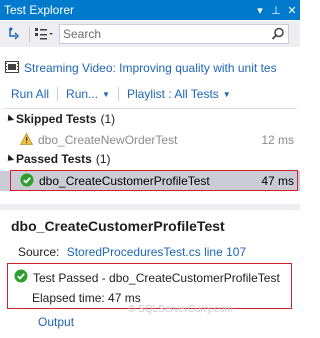 The height and width of the screenshot is (338, 320). Describe the element at coordinates (150, 119) in the screenshot. I see `group-header-skipped: Skipped Tests (1)` at that location.